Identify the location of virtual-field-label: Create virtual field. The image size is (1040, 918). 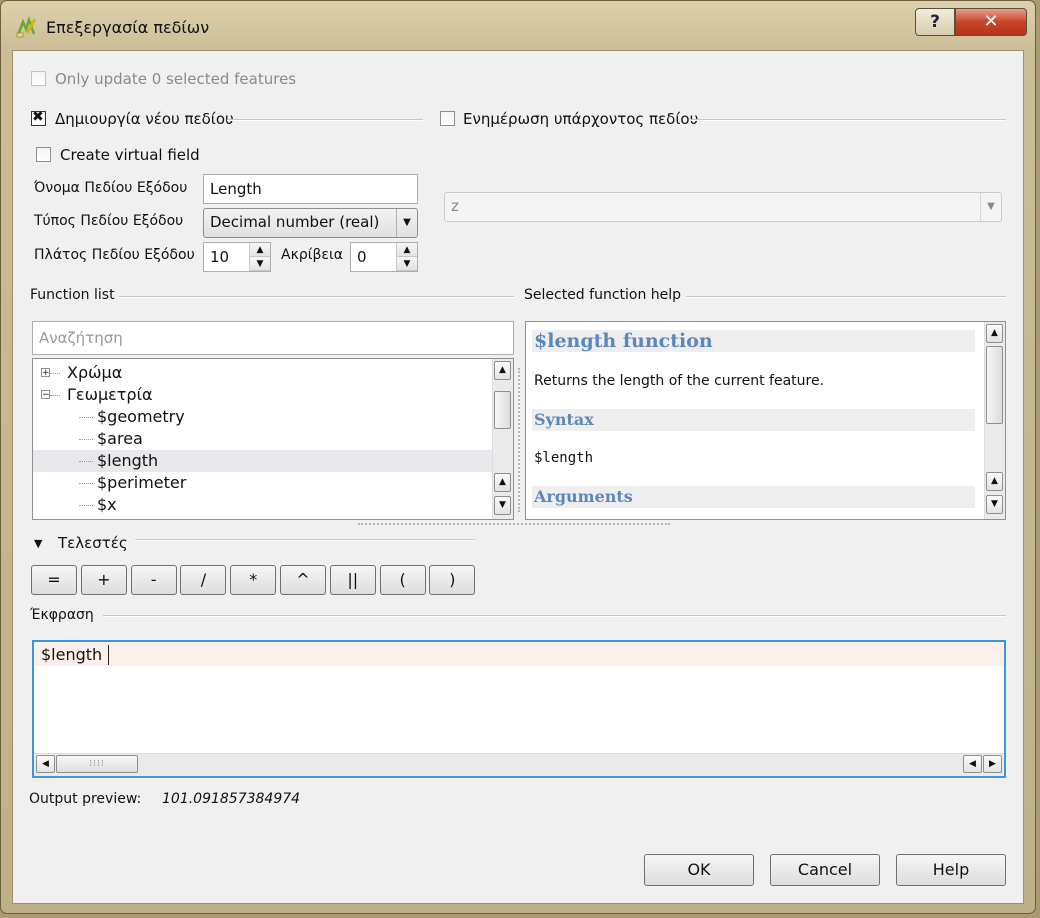
(130, 155).